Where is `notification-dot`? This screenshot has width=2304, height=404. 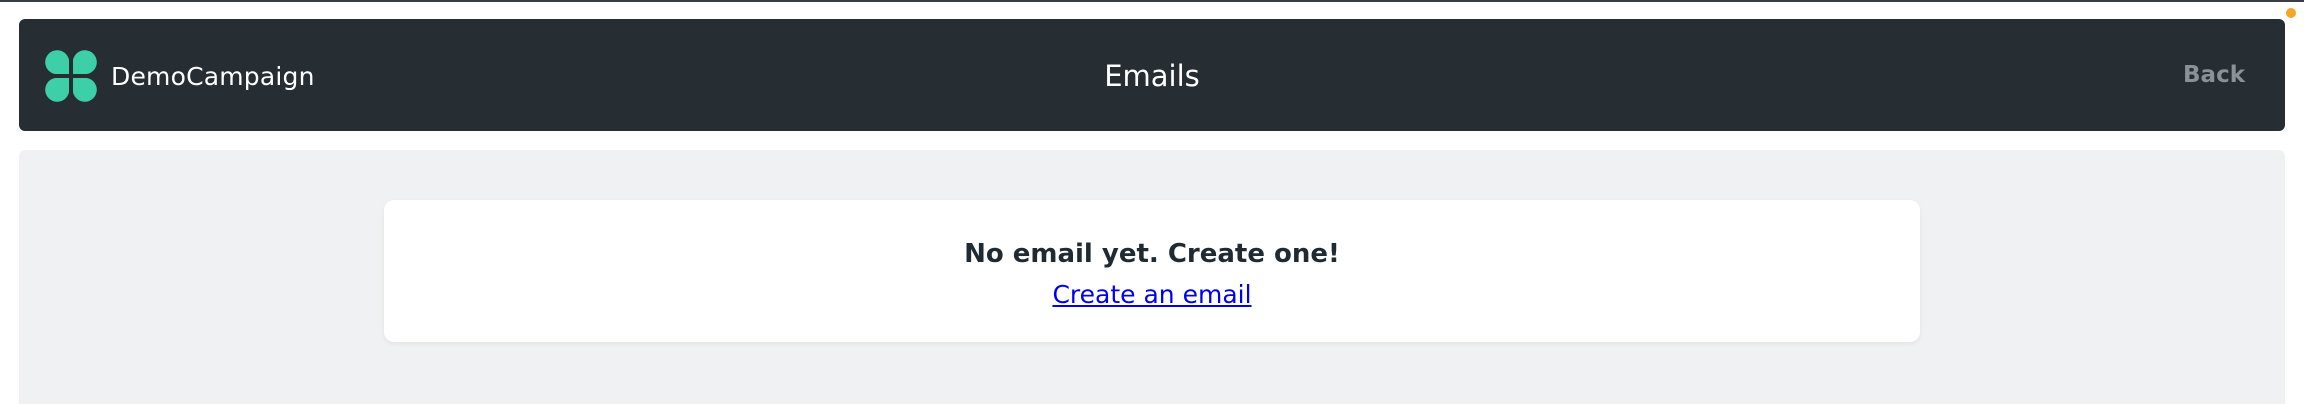
notification-dot is located at coordinates (2291, 13).